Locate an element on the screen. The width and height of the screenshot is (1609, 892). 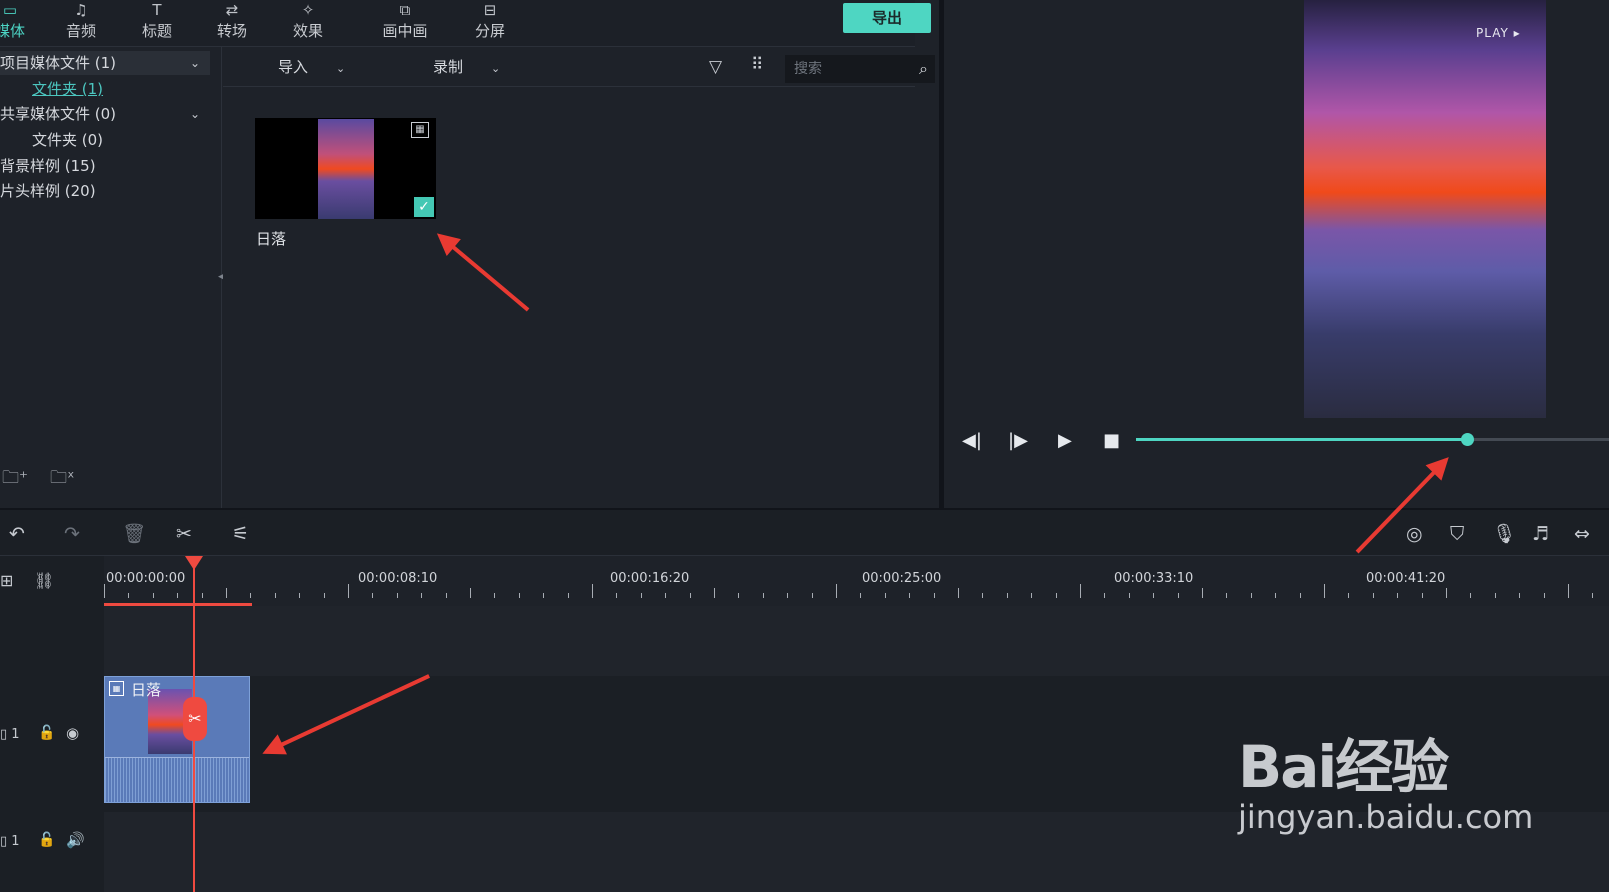
microphone-icon: 🎙 is located at coordinates (1504, 534).